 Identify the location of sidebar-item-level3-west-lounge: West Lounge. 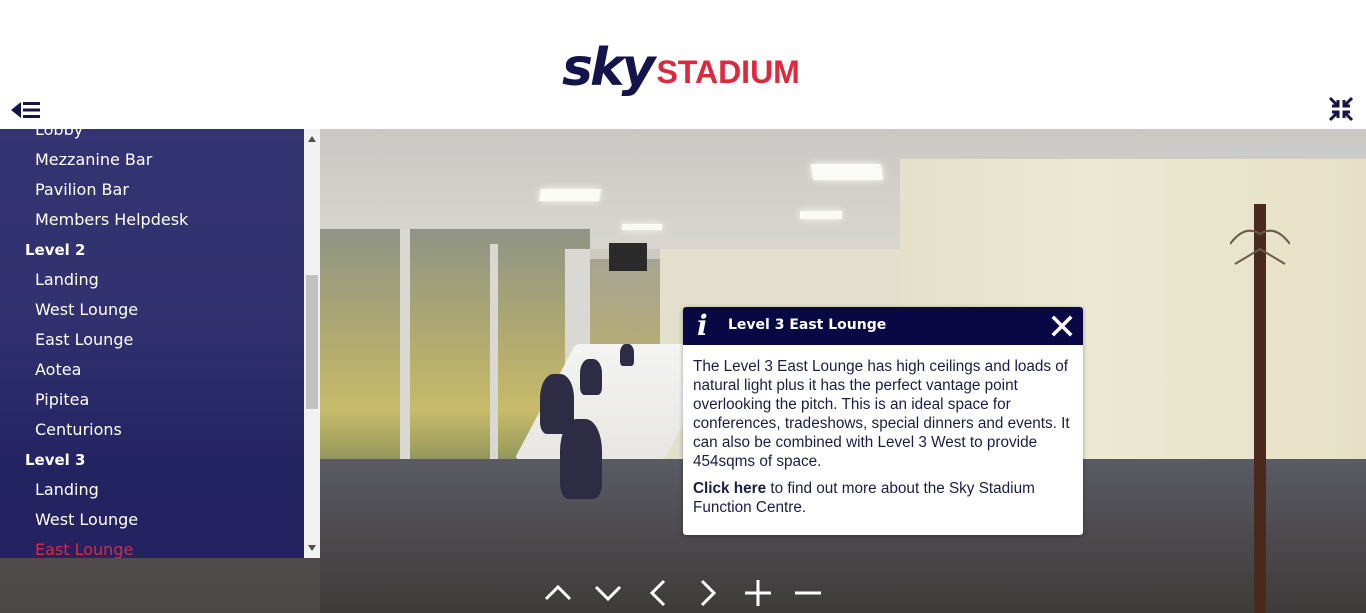
(152, 520).